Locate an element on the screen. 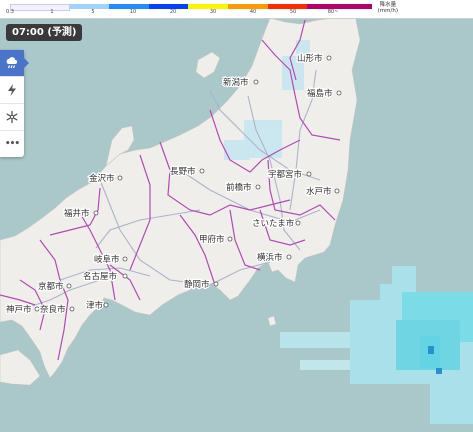 The width and height of the screenshot is (473, 432). rain-layer-button is located at coordinates (14, 63).